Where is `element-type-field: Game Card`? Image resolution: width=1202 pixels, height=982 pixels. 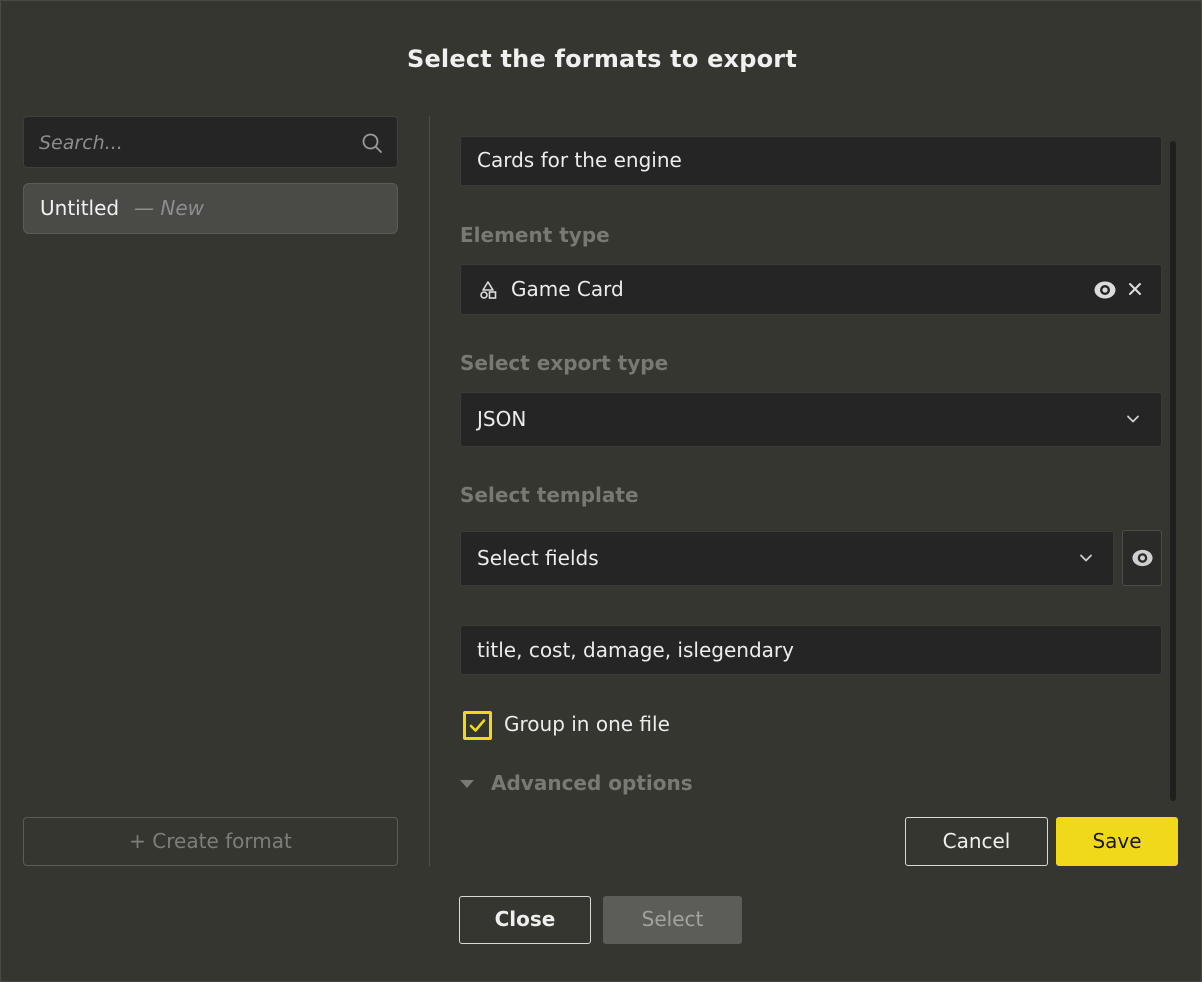
element-type-field: Game Card is located at coordinates (811, 289).